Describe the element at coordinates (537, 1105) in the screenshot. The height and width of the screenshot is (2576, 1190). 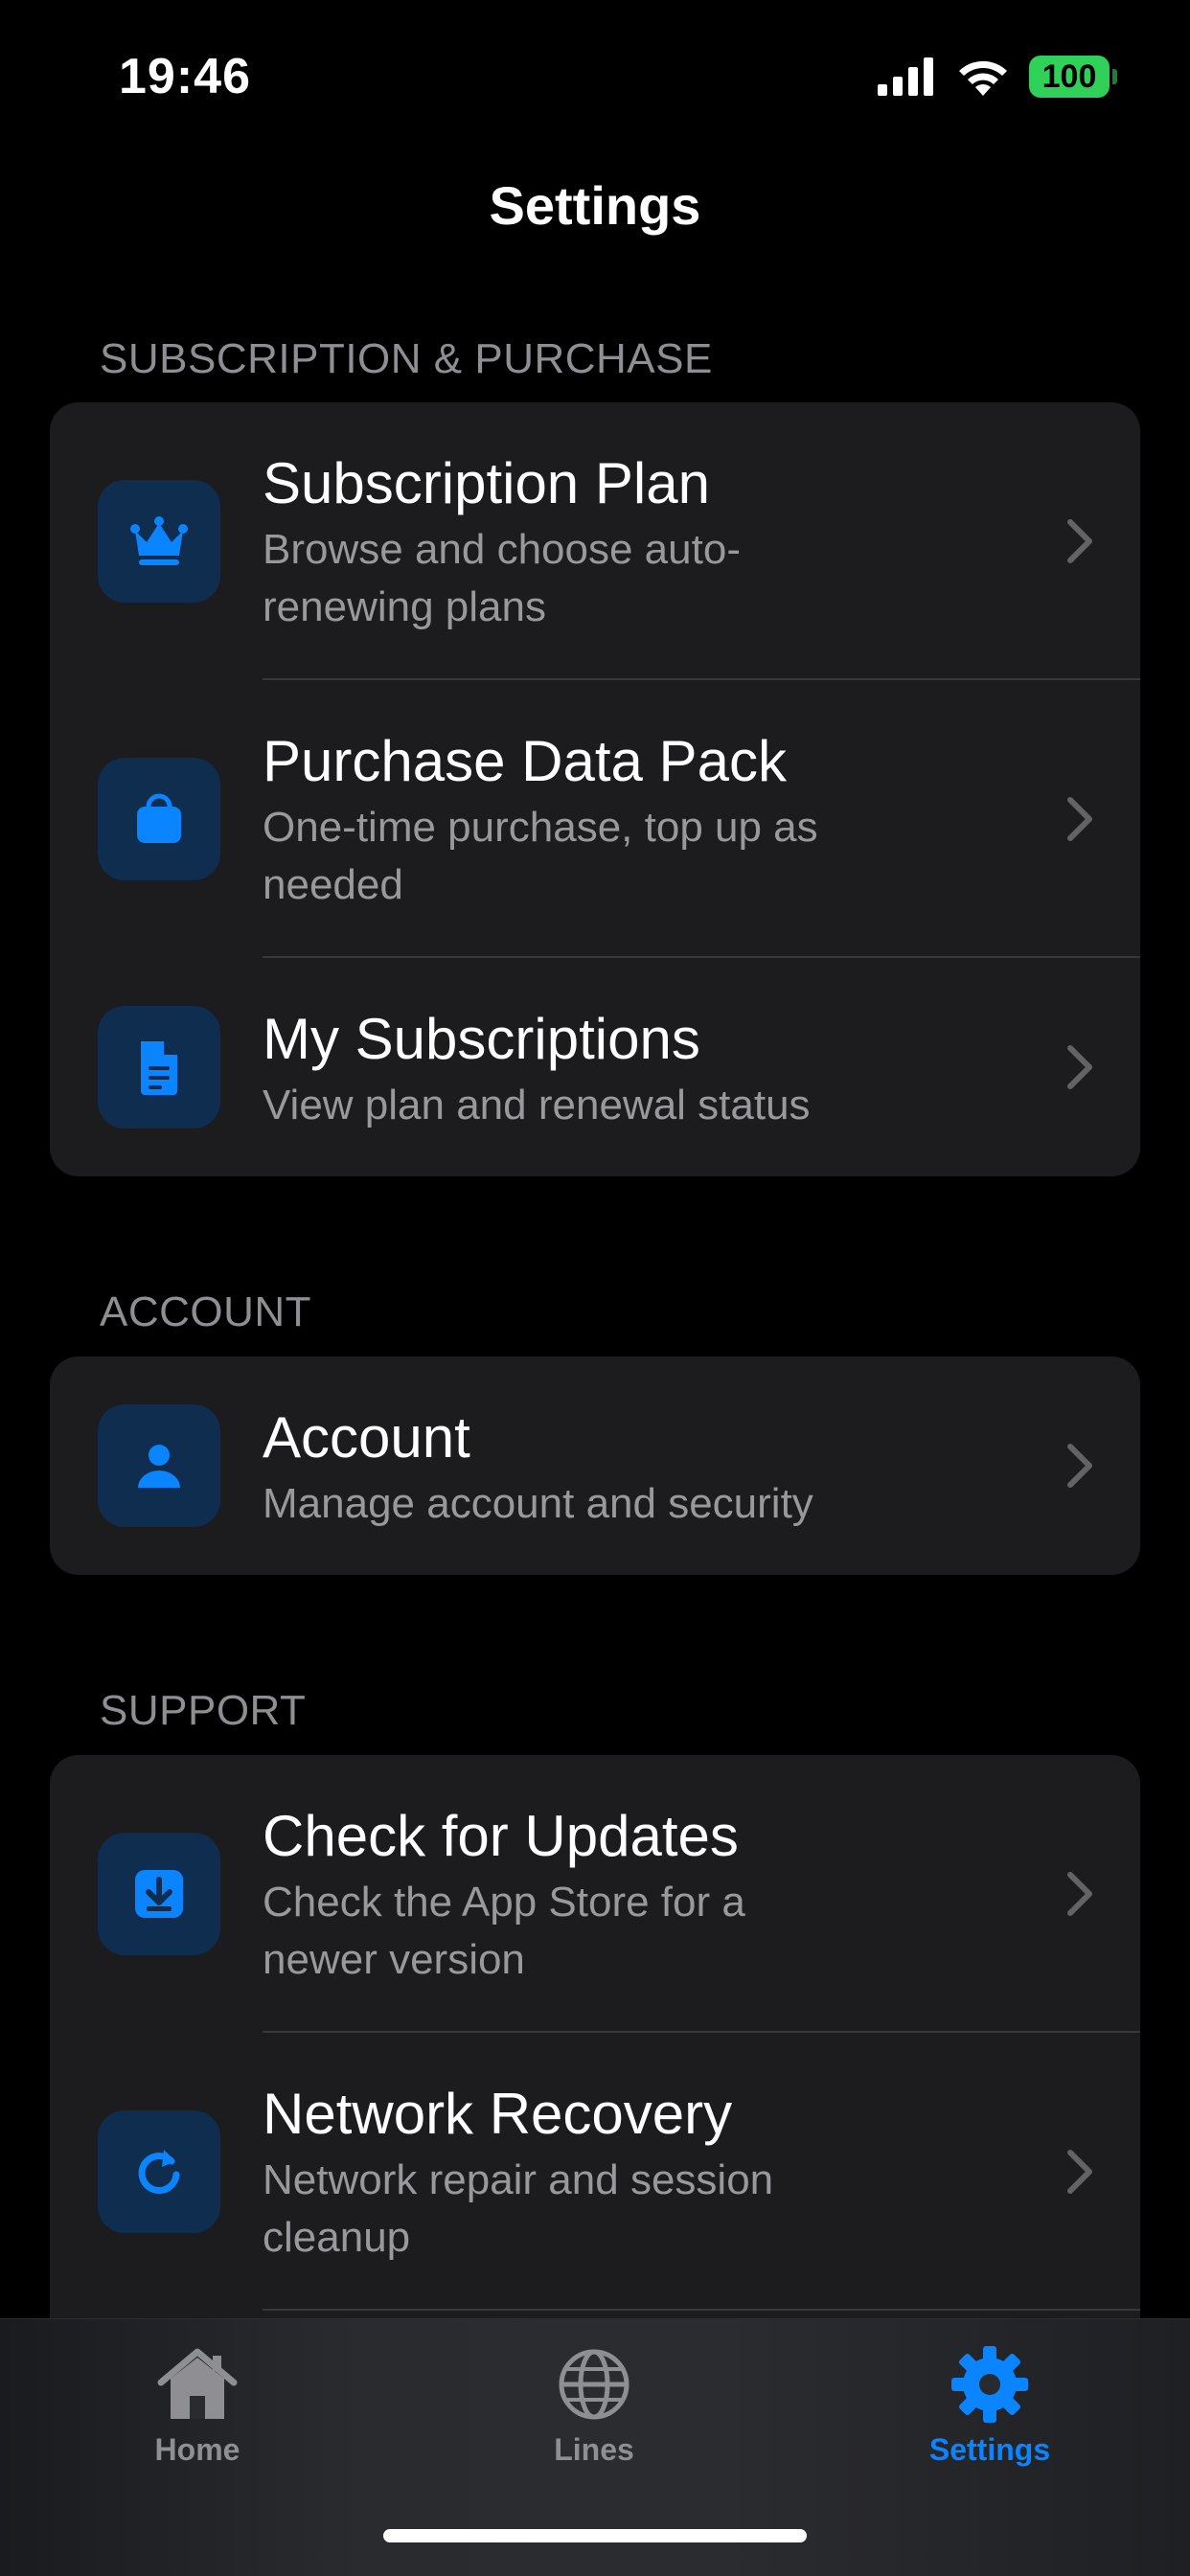
I see `row-subtitle: View plan and renewal status` at that location.